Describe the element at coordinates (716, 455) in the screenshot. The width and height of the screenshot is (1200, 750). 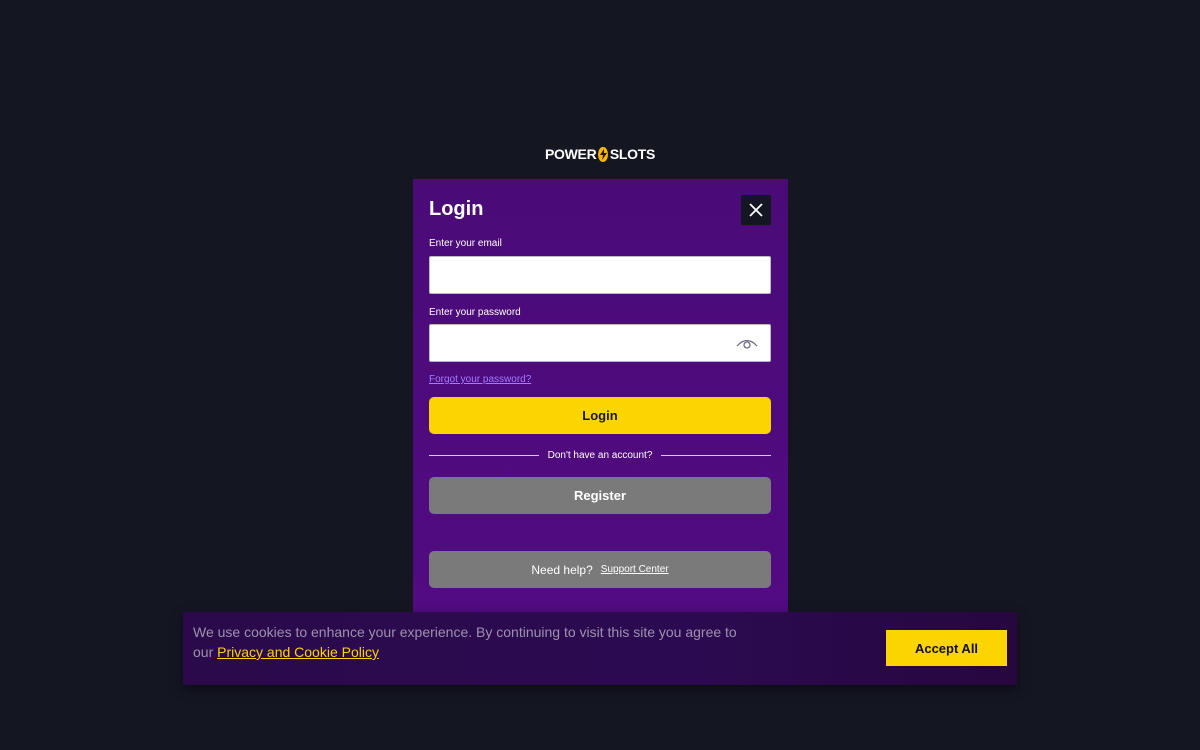
I see `divider-line-right` at that location.